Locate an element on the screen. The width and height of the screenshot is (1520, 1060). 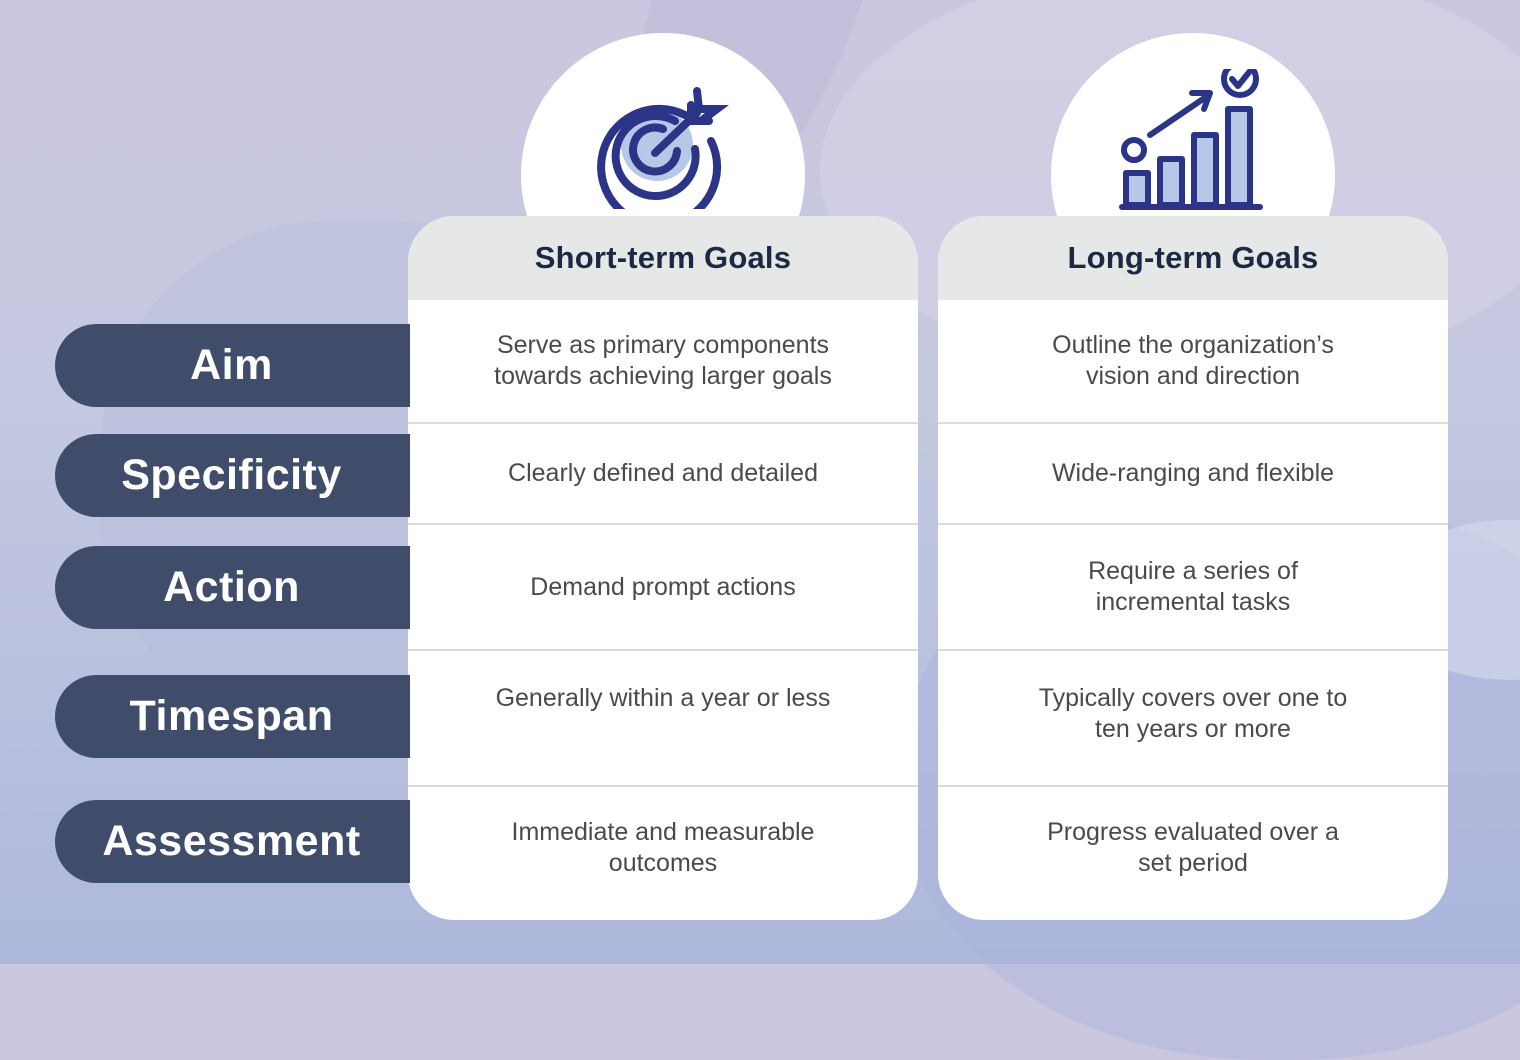
cell-text: Typically covers over one to is located at coordinates (1193, 698).